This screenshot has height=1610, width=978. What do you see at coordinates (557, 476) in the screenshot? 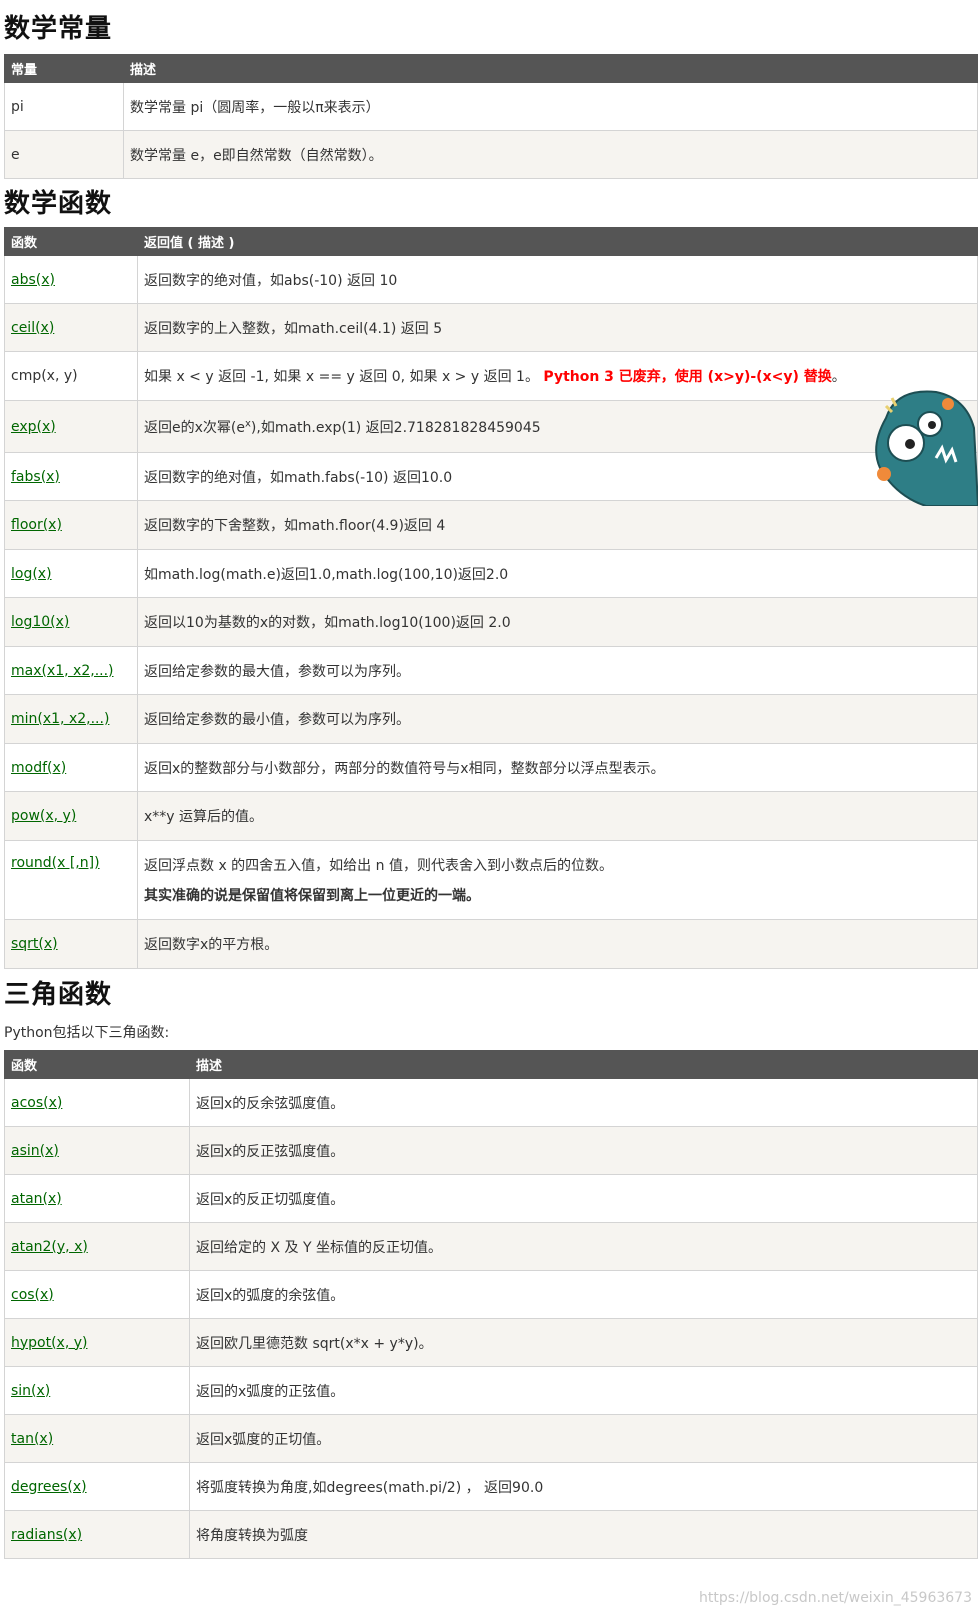
I see `function-desc: 返回数字的绝对值，如math.fabs(-10) 返回10.0` at bounding box center [557, 476].